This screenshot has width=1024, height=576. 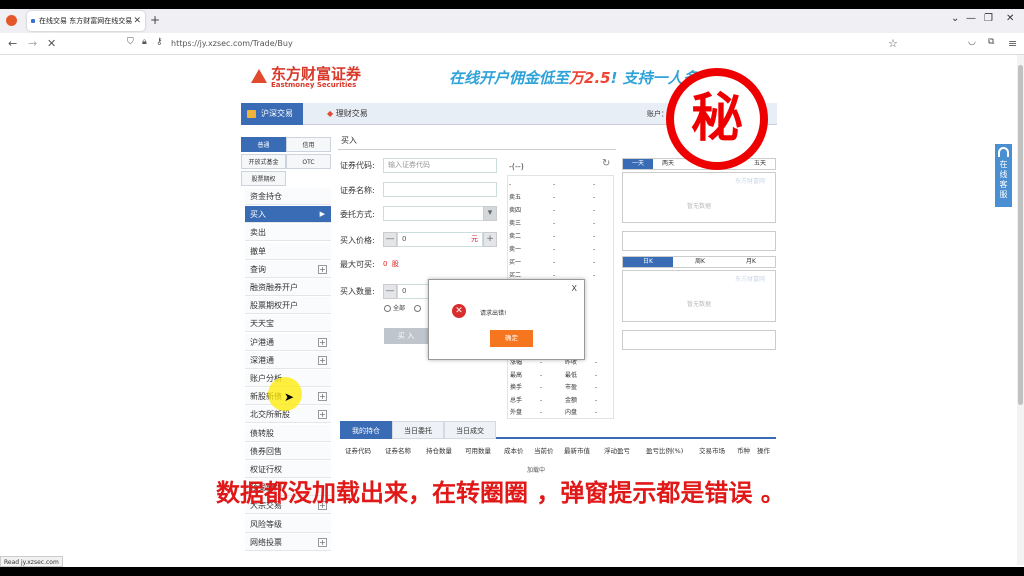 I want to click on sidebar-item: 撤单, so click(x=288, y=251).